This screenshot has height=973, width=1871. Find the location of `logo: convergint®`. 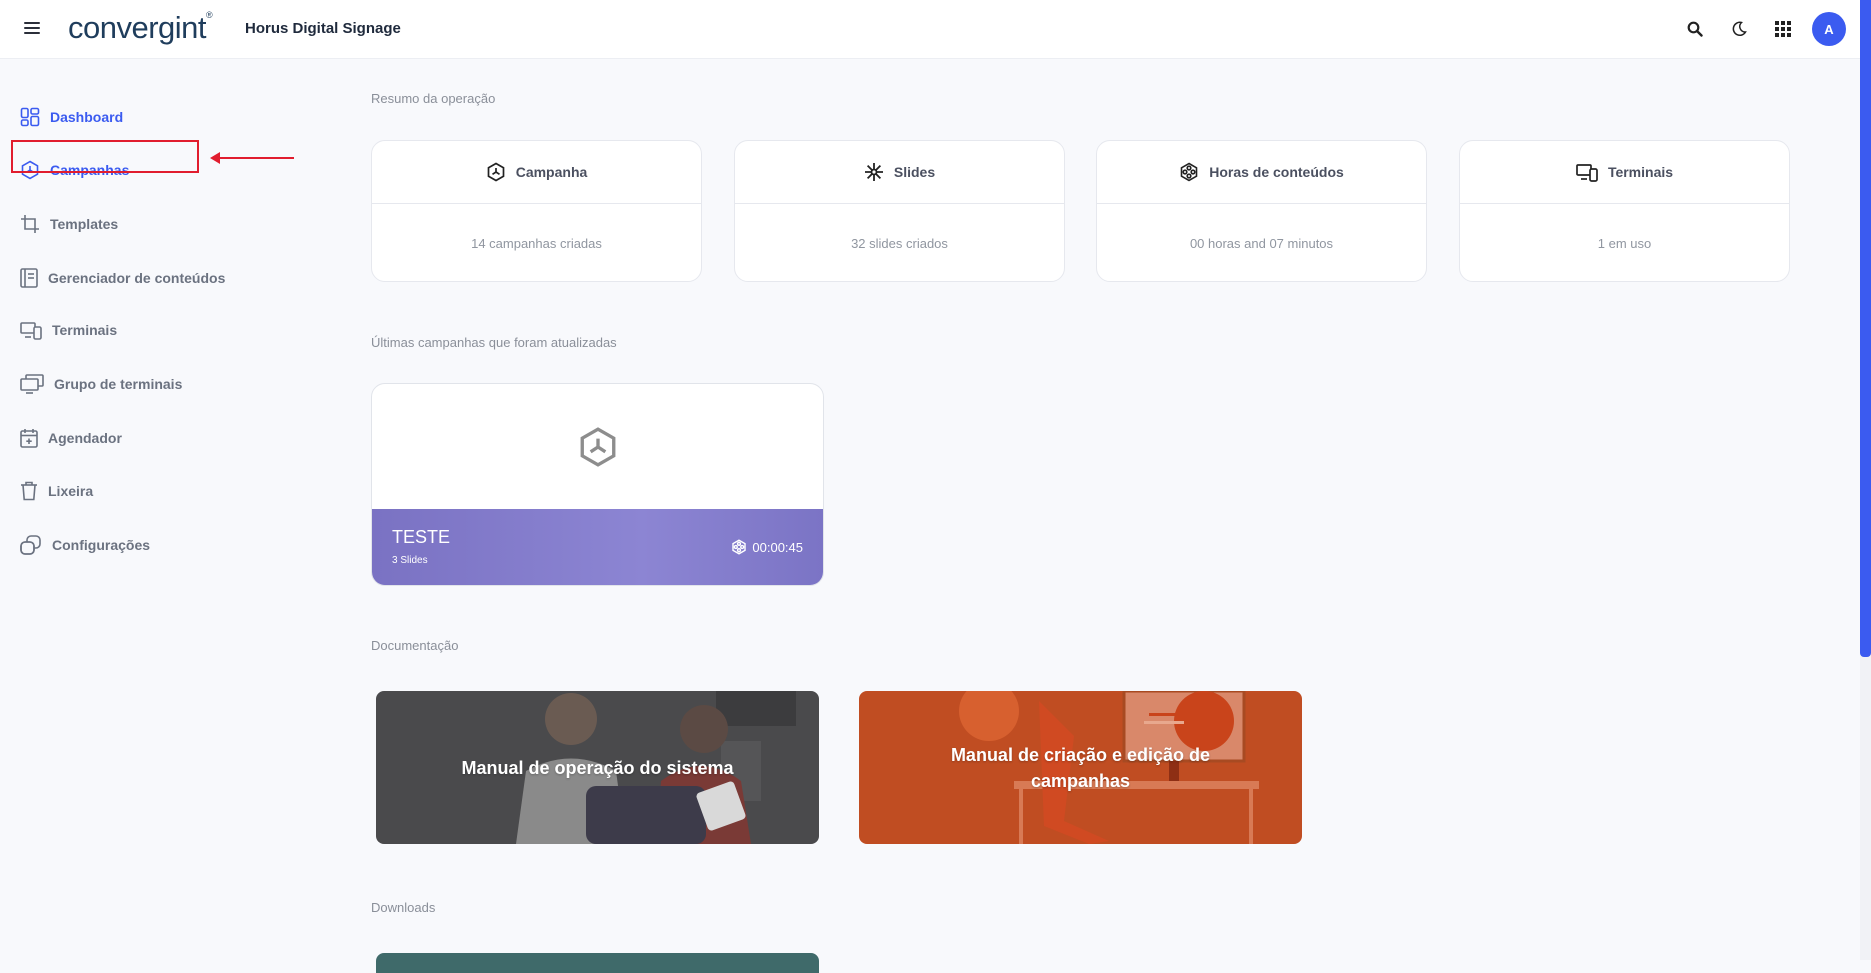

logo: convergint® is located at coordinates (140, 28).